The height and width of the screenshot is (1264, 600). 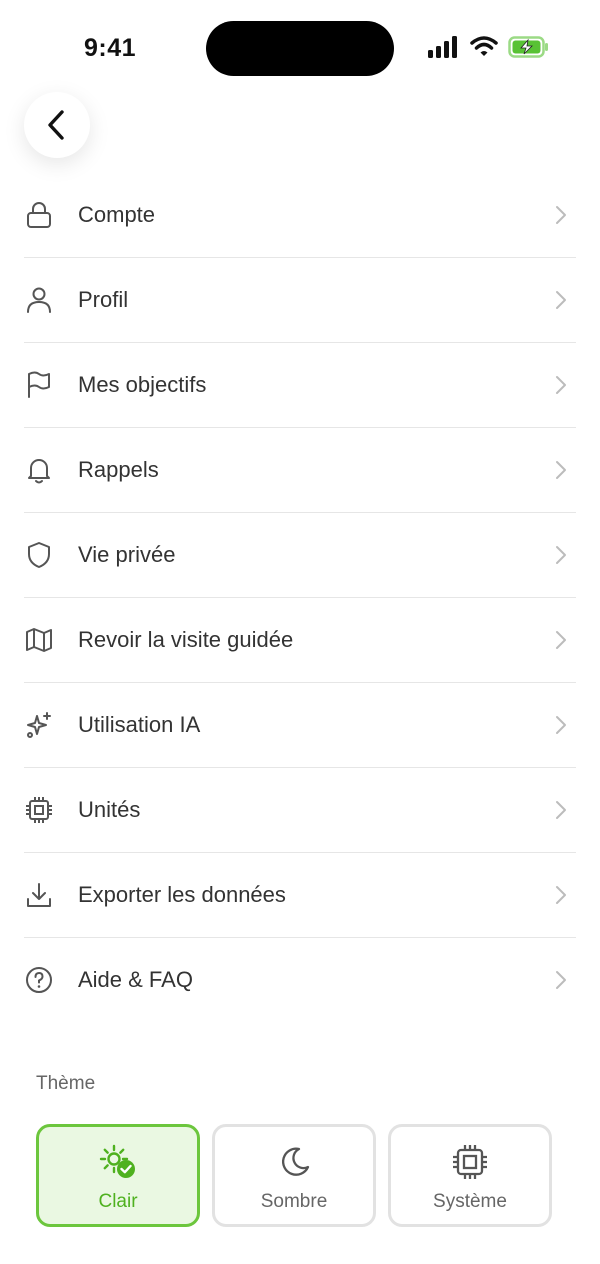 I want to click on back-button, so click(x=57, y=125).